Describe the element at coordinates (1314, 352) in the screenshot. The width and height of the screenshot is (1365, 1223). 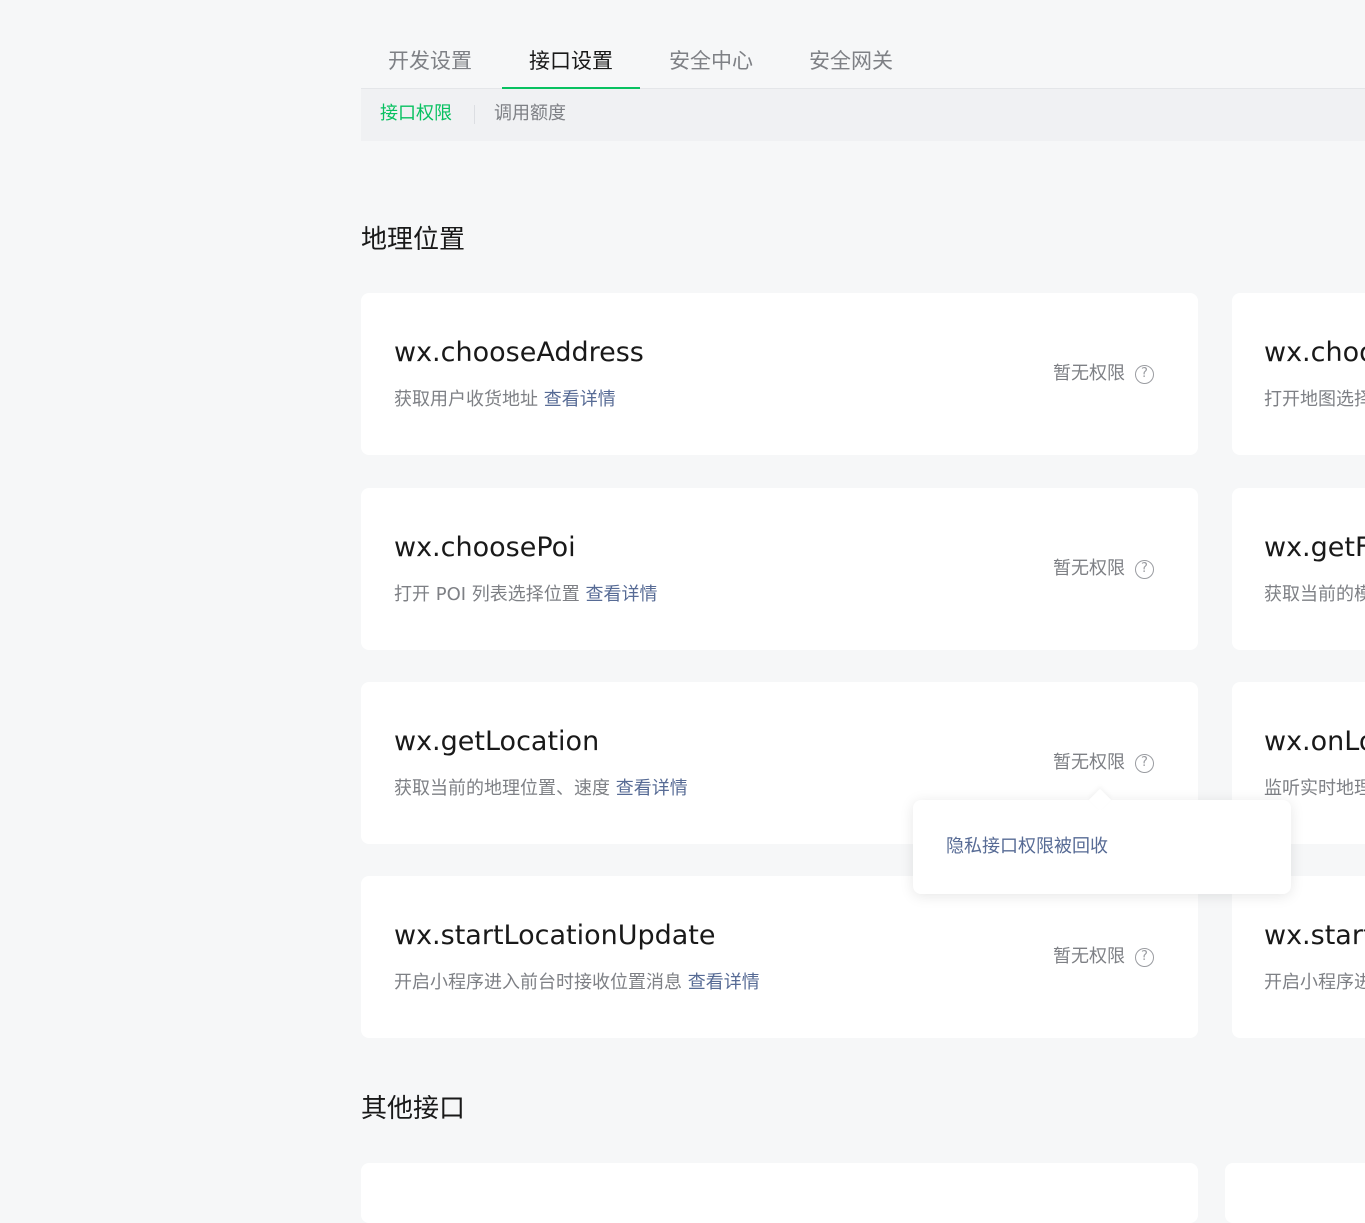
I see `api-name: wx.choo` at that location.